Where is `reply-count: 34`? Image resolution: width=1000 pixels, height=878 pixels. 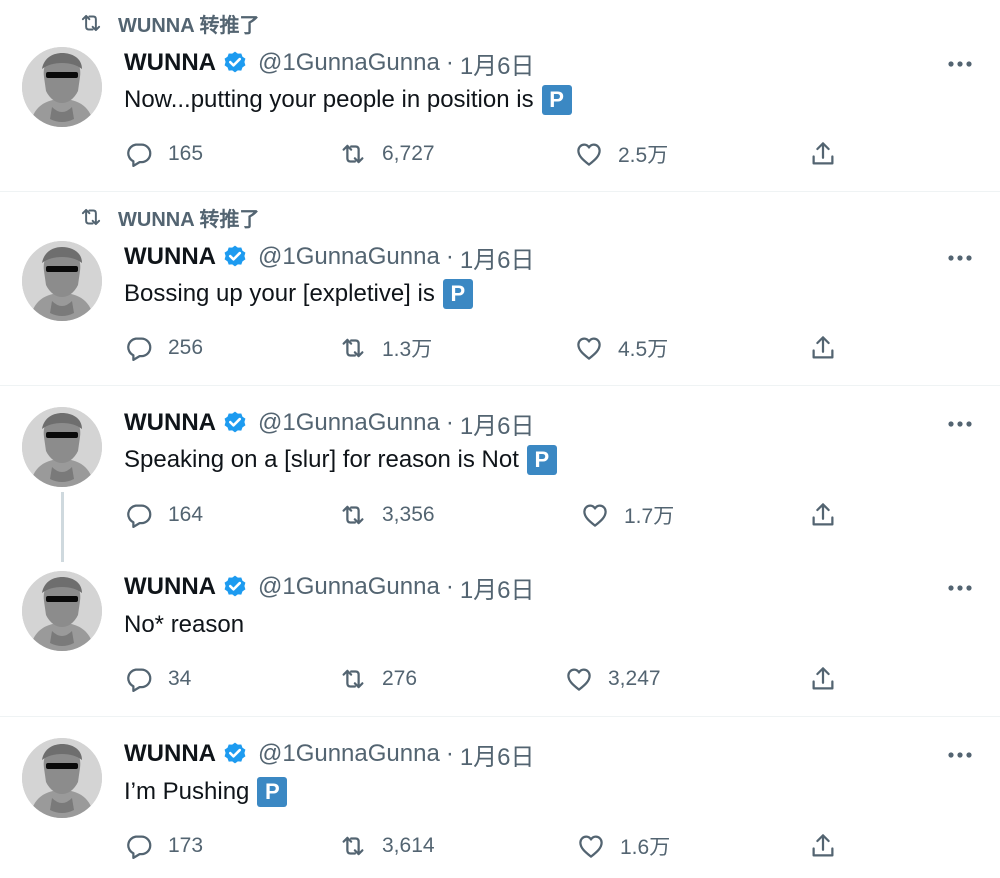
reply-count: 34 is located at coordinates (180, 678).